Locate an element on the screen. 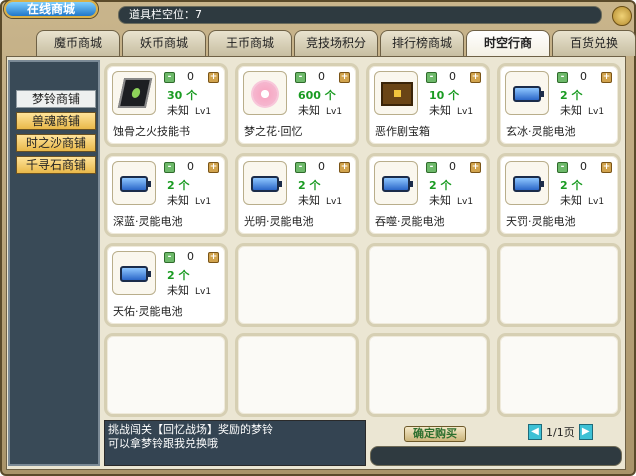  price-value: 30 个 is located at coordinates (182, 95).